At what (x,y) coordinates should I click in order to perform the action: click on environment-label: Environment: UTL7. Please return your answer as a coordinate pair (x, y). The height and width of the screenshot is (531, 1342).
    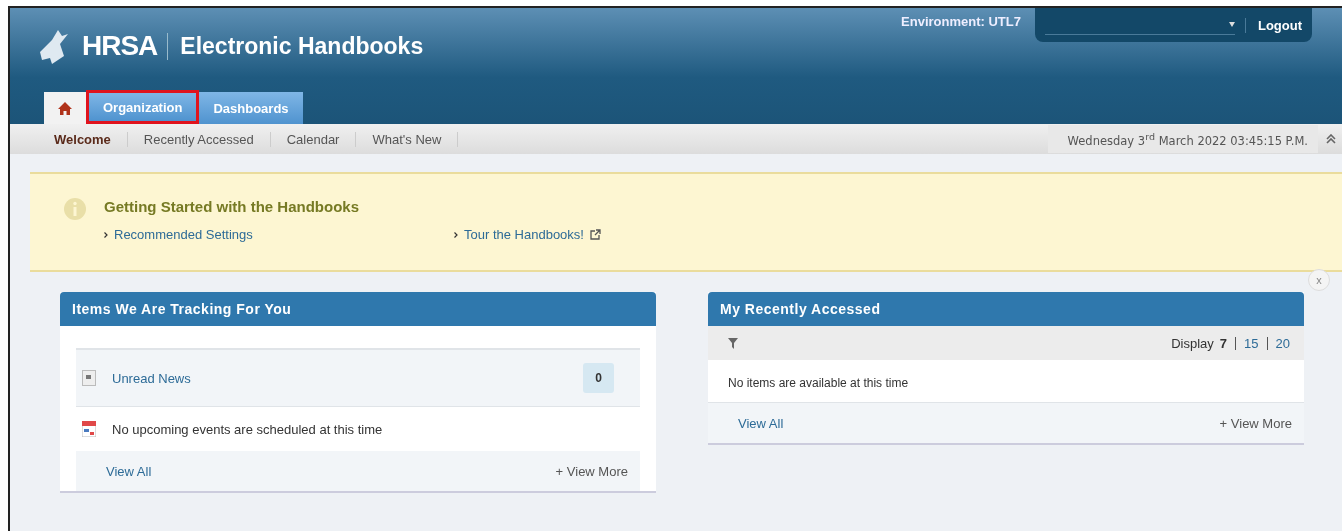
    Looking at the image, I should click on (961, 21).